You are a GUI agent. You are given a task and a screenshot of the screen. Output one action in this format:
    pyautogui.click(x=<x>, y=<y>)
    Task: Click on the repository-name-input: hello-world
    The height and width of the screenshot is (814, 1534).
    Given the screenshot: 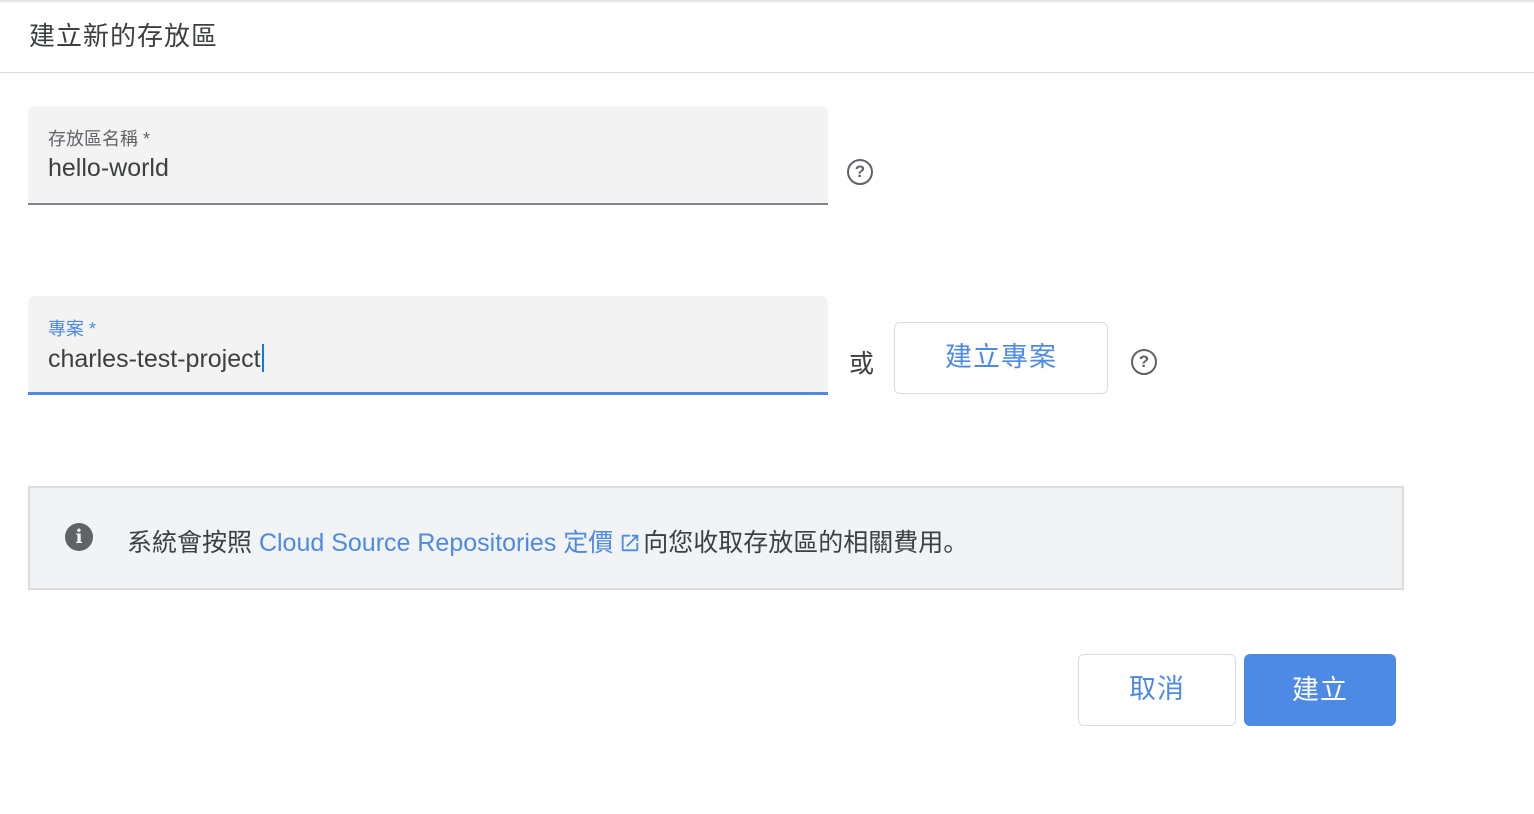 What is the action you would take?
    pyautogui.click(x=108, y=168)
    